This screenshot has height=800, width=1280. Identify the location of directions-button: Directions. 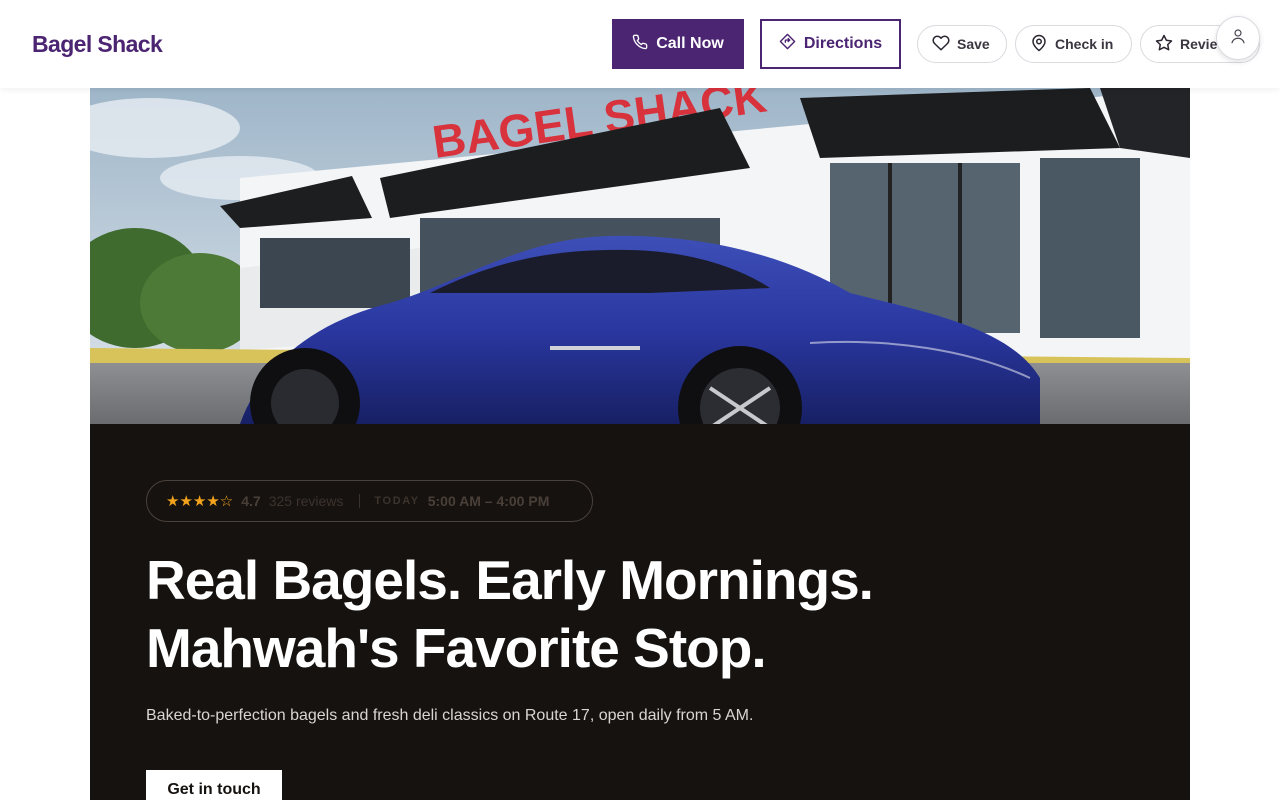
(830, 44).